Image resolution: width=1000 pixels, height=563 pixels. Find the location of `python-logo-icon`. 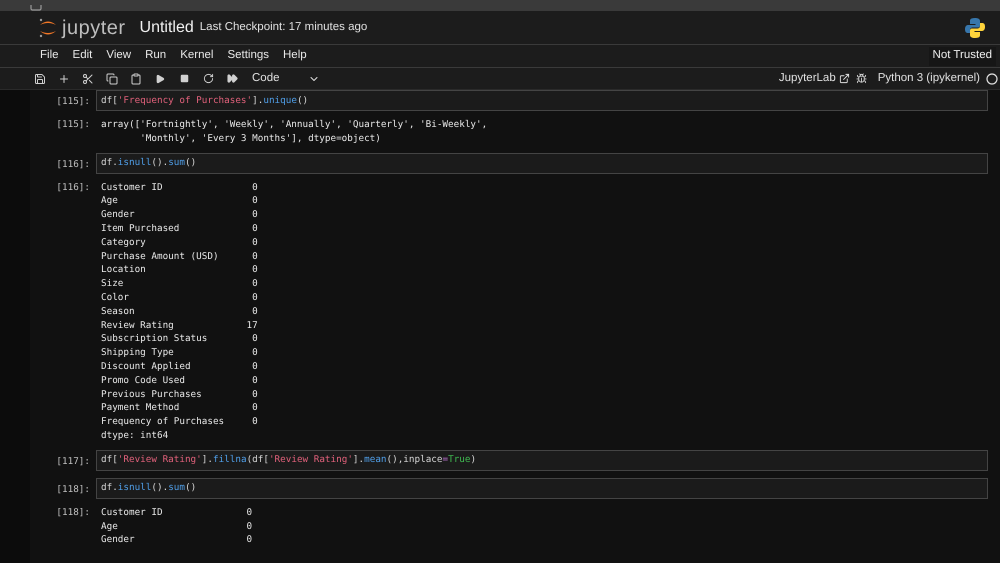

python-logo-icon is located at coordinates (975, 27).